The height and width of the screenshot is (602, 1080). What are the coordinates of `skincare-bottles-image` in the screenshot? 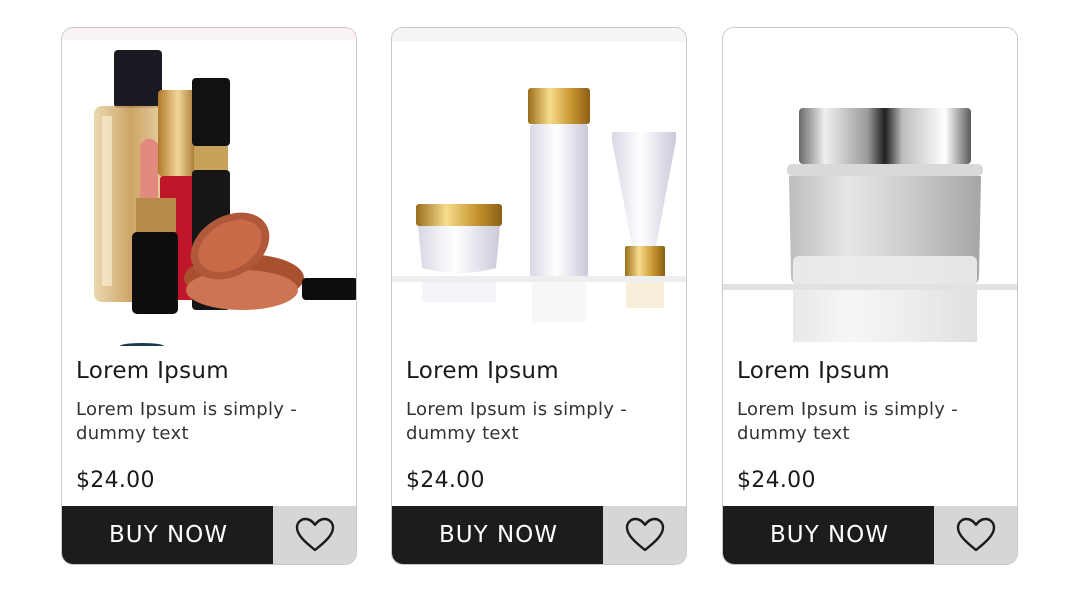 It's located at (539, 187).